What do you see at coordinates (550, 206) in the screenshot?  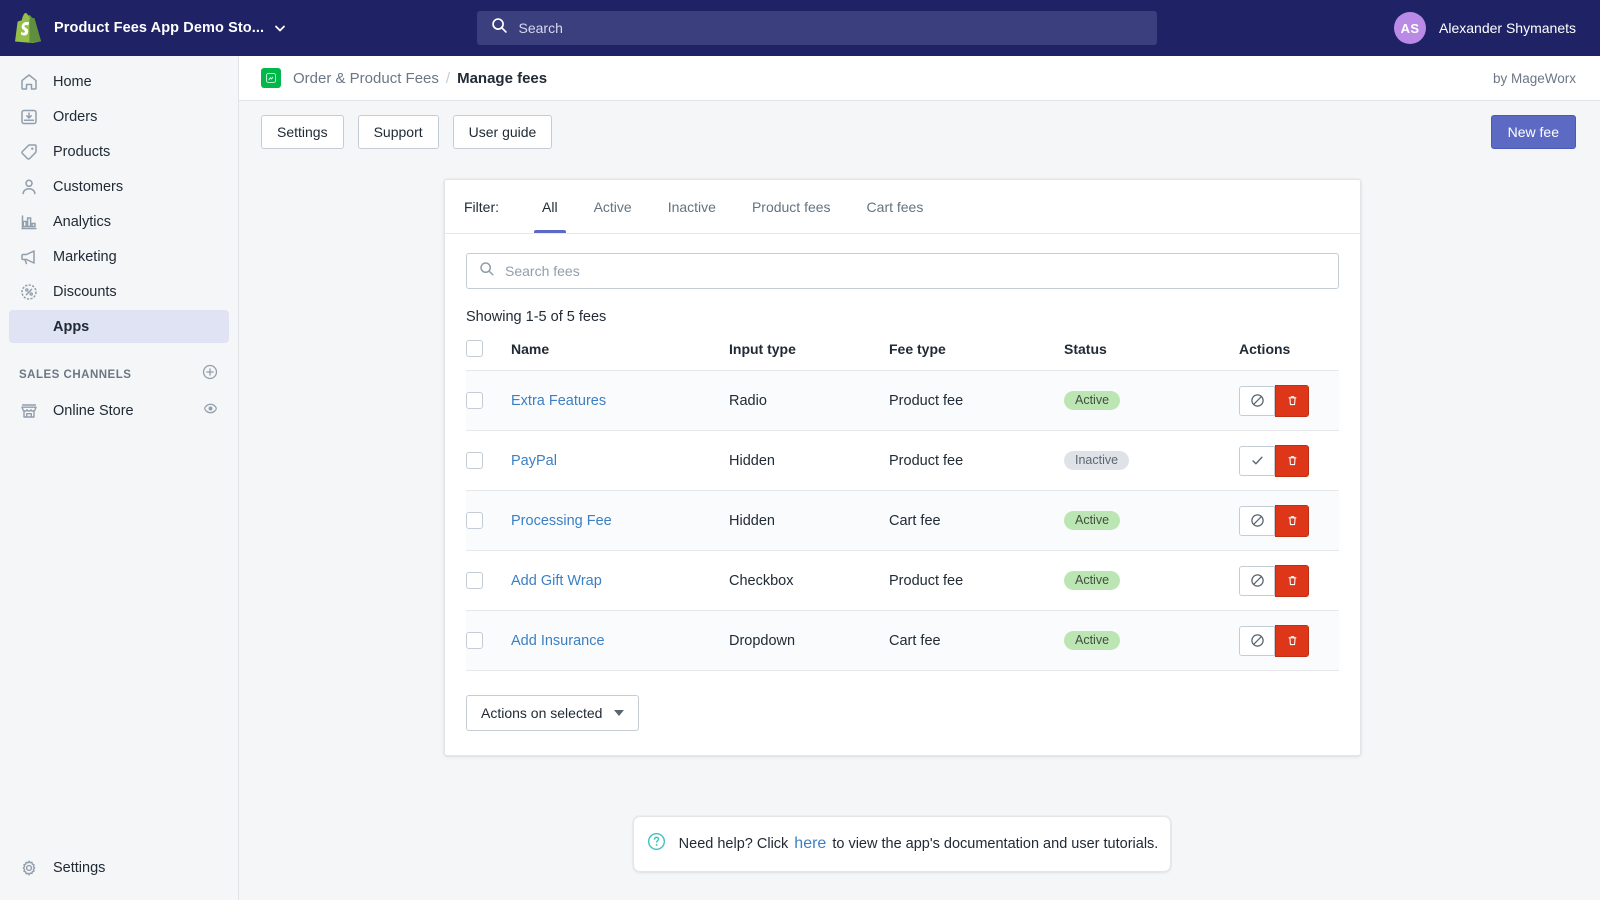 I see `tab-all: All` at bounding box center [550, 206].